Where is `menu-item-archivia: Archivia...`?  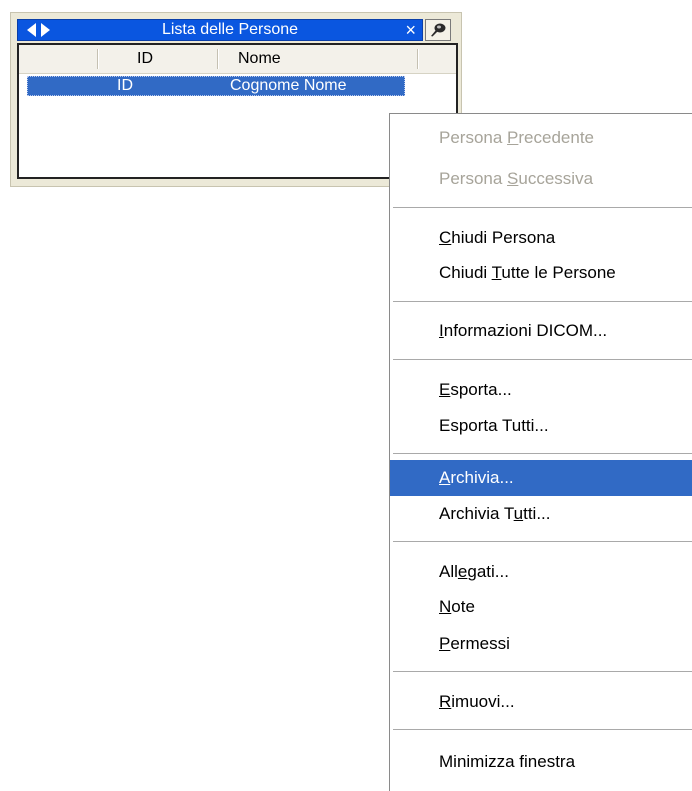 menu-item-archivia: Archivia... is located at coordinates (541, 478).